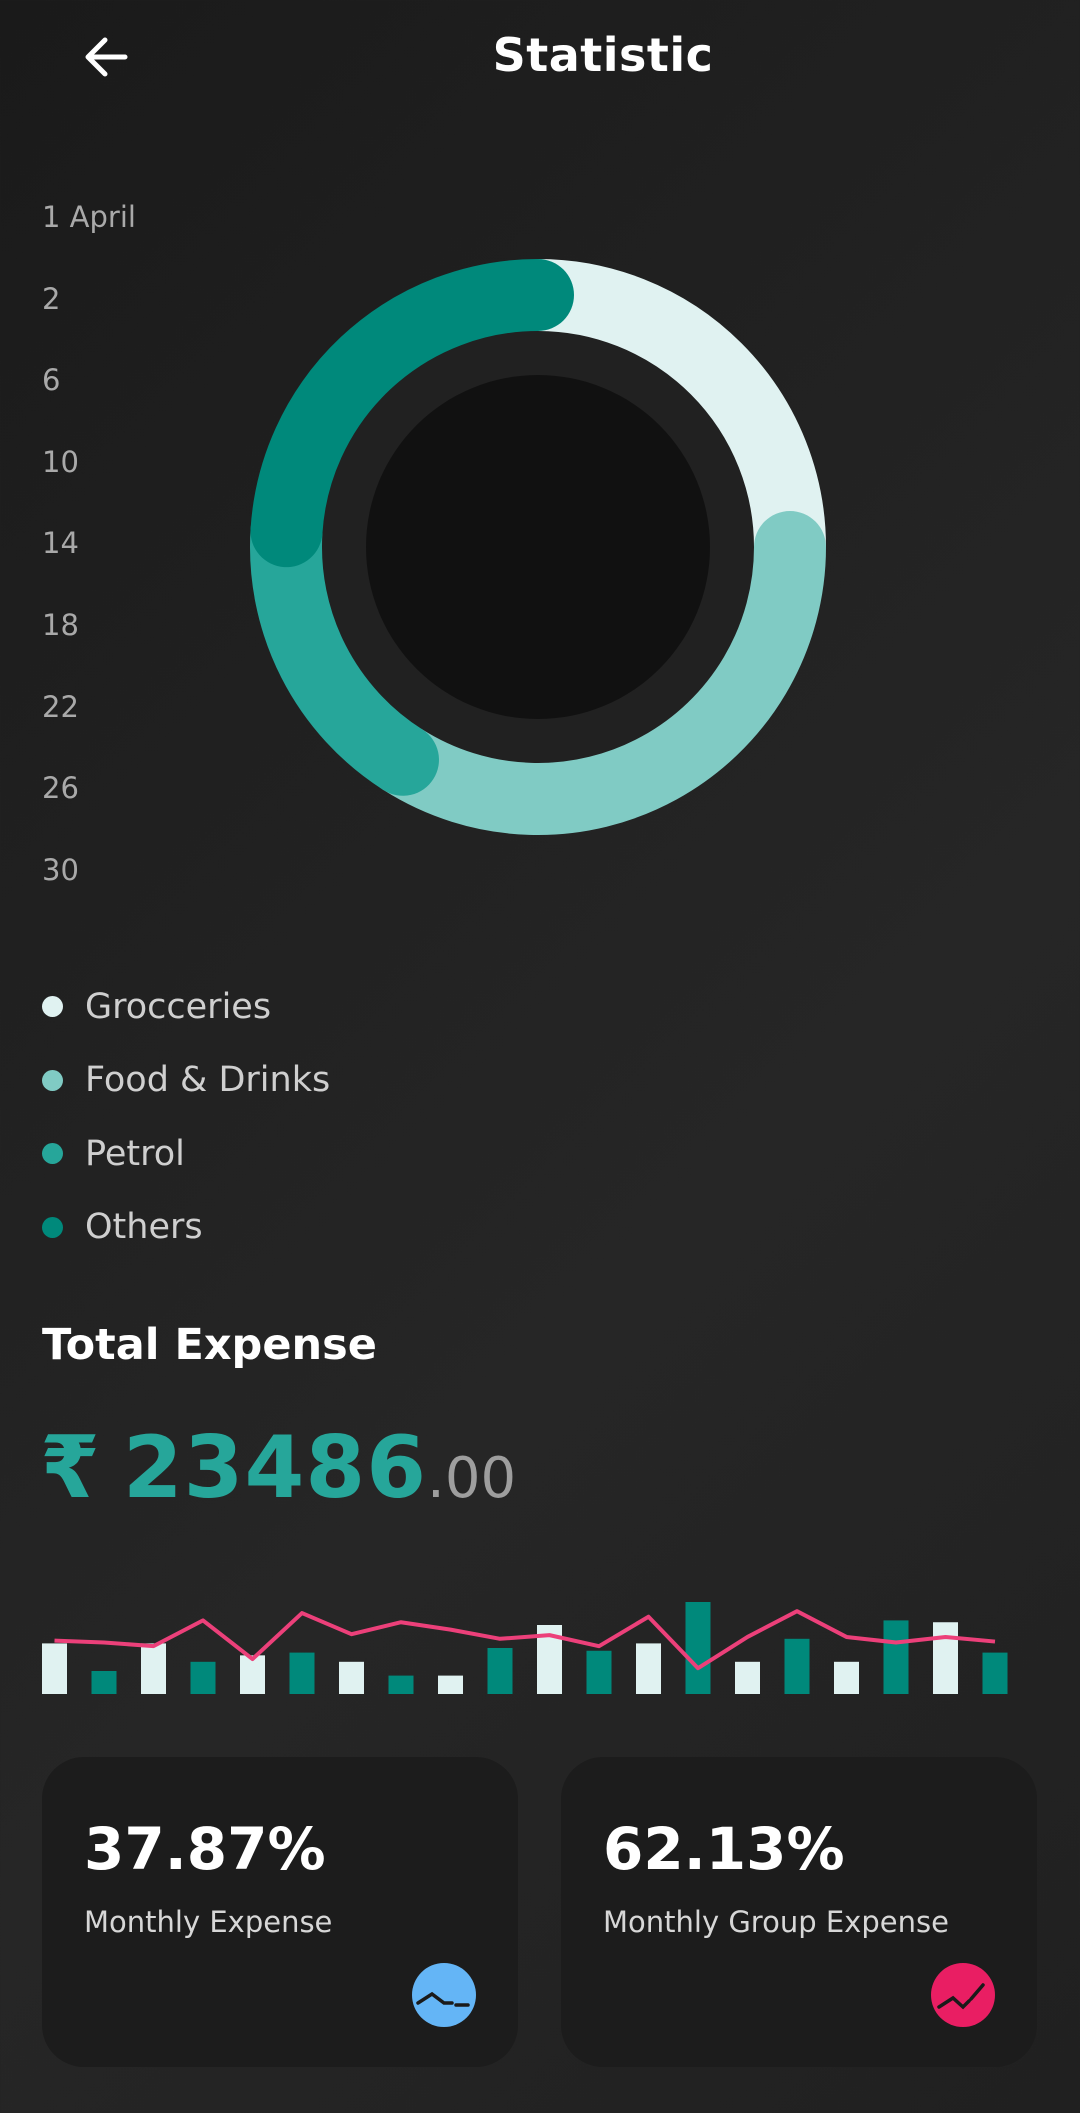  Describe the element at coordinates (60, 543) in the screenshot. I see `date-label: 14` at that location.